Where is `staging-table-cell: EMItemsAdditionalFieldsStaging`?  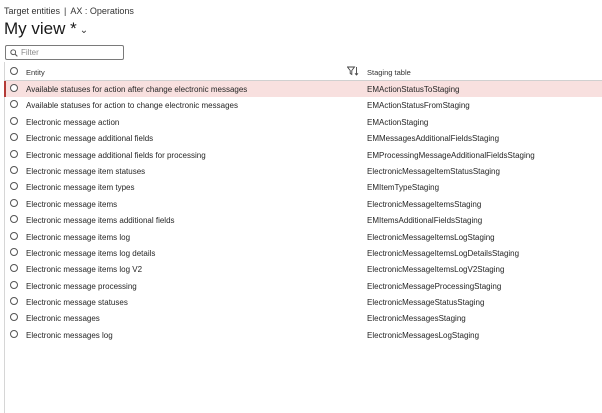
staging-table-cell: EMItemsAdditionalFieldsStaging is located at coordinates (425, 221).